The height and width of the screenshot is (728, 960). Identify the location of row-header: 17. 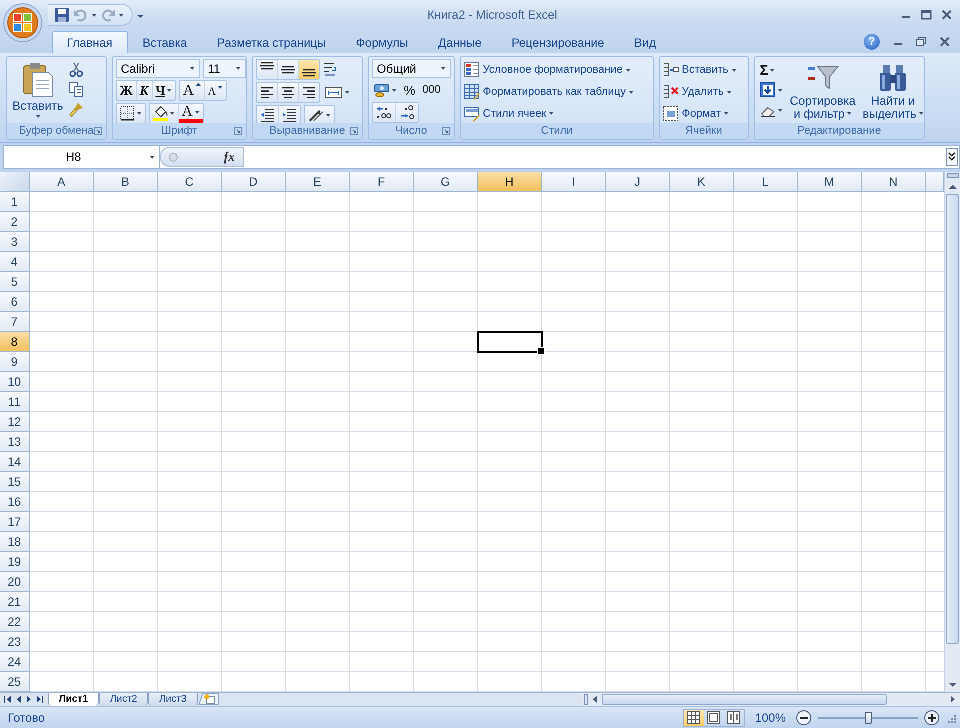
(15, 522).